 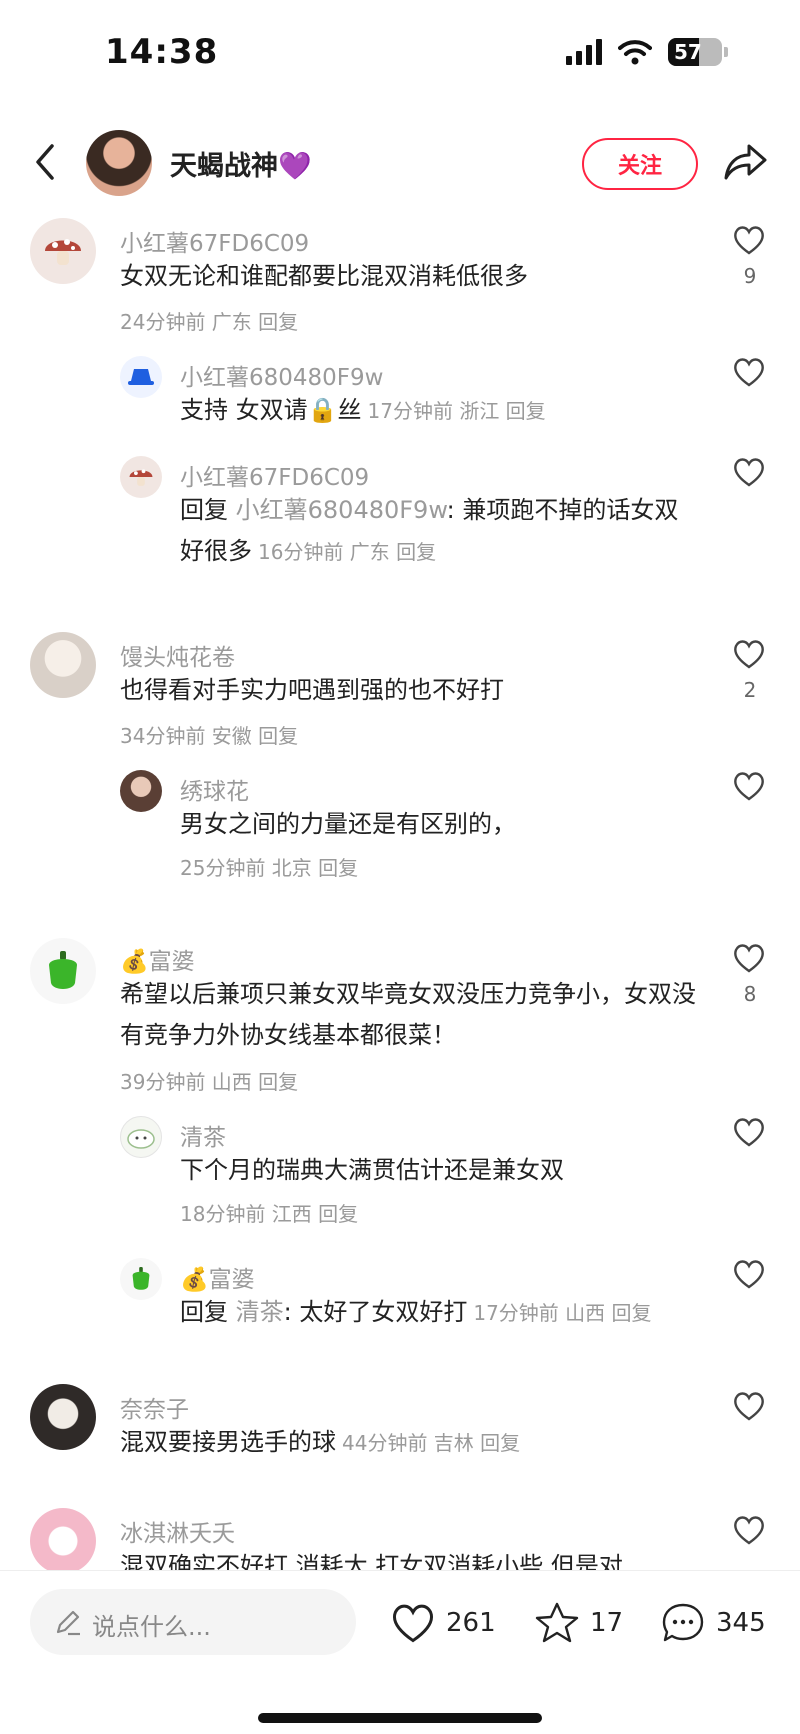 I want to click on comment-text: 希望以后兼项只兼女双毕竟女双没压力竞争小，女双没有竞争力外协女线基本都很菜！, so click(x=408, y=1014).